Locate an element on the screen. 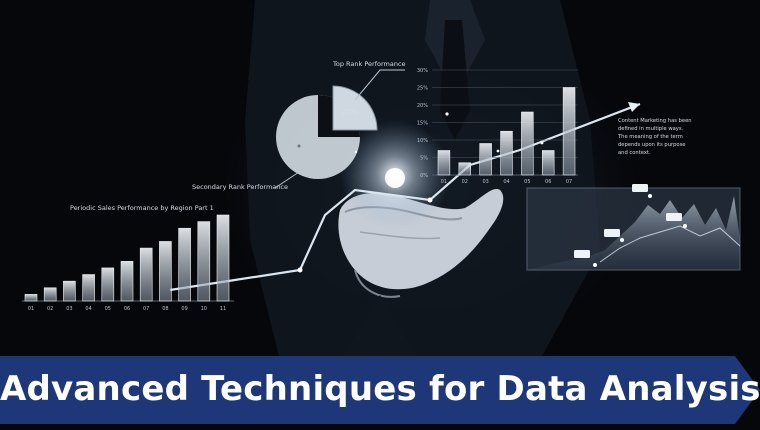  right-y-tick: 0% is located at coordinates (424, 176).